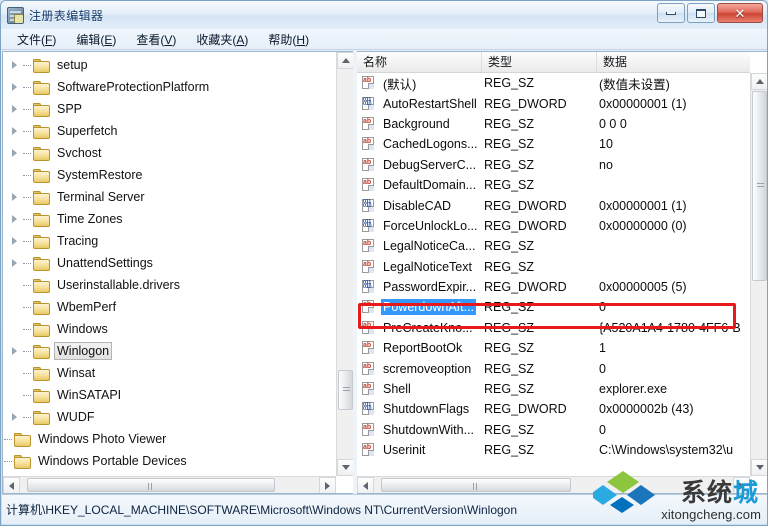  I want to click on list-scroll-right-button, so click(741, 485).